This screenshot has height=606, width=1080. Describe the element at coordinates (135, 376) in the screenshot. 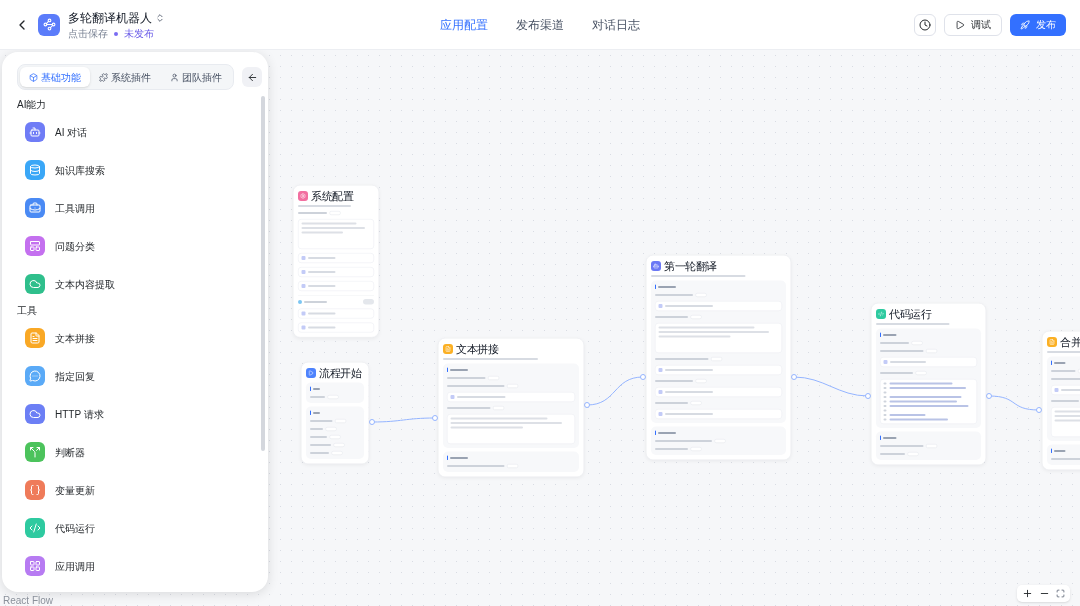

I see `node-type-item: 指定回复` at that location.